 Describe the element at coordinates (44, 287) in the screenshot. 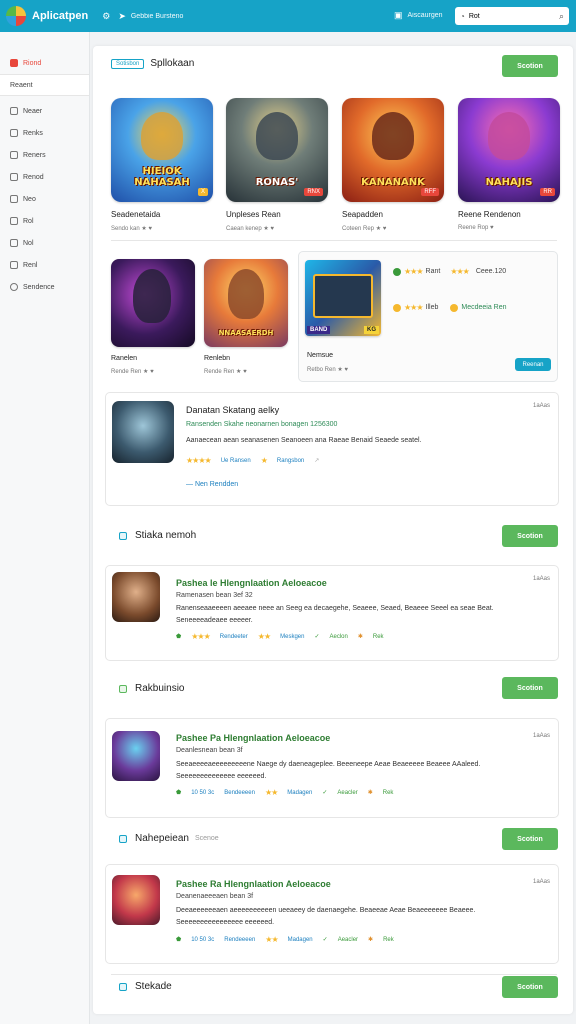

I see `sidebar-item-settings: Sendence` at that location.